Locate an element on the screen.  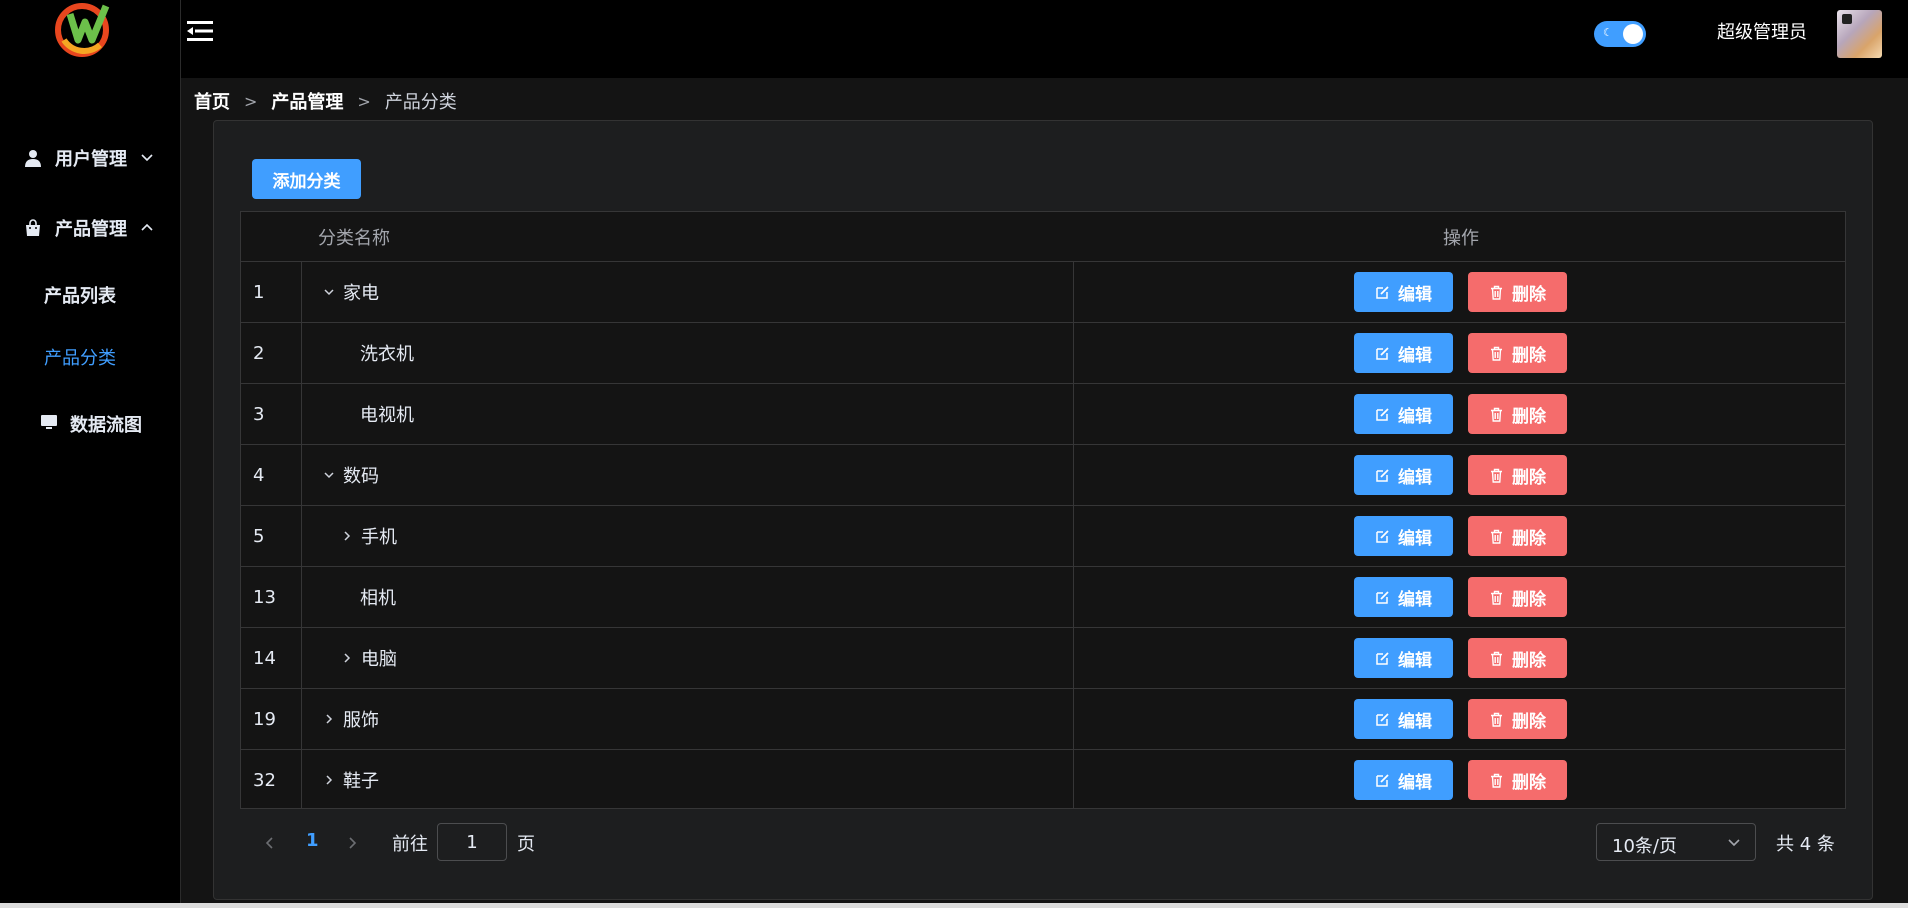
breadcrumb-home: 首页 is located at coordinates (212, 101).